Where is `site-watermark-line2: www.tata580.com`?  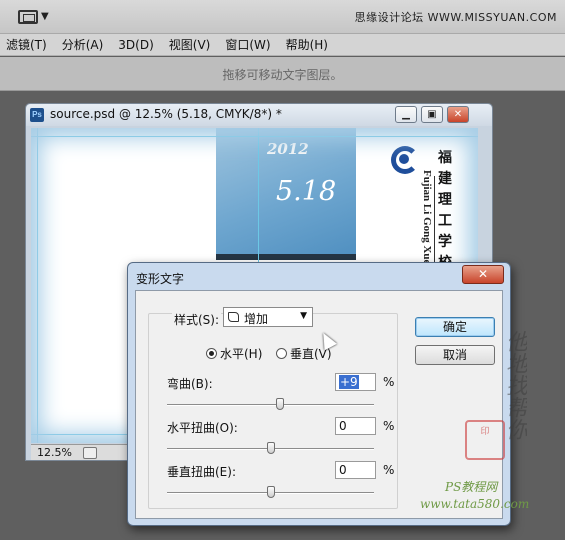
site-watermark-line2: www.tata580.com is located at coordinates (475, 504).